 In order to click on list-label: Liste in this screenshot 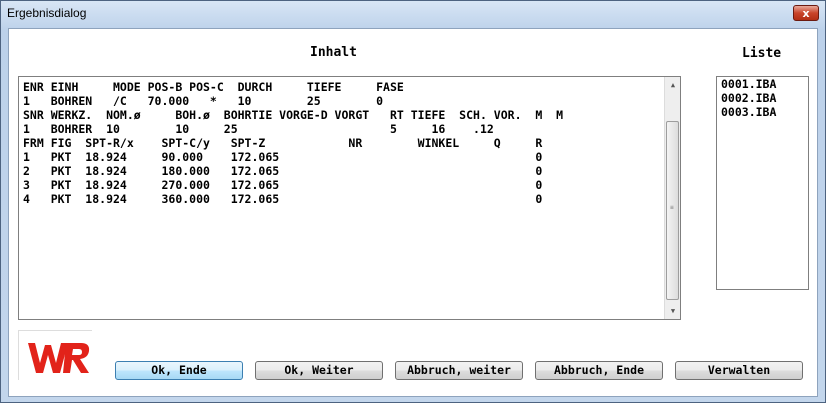, I will do `click(762, 53)`.